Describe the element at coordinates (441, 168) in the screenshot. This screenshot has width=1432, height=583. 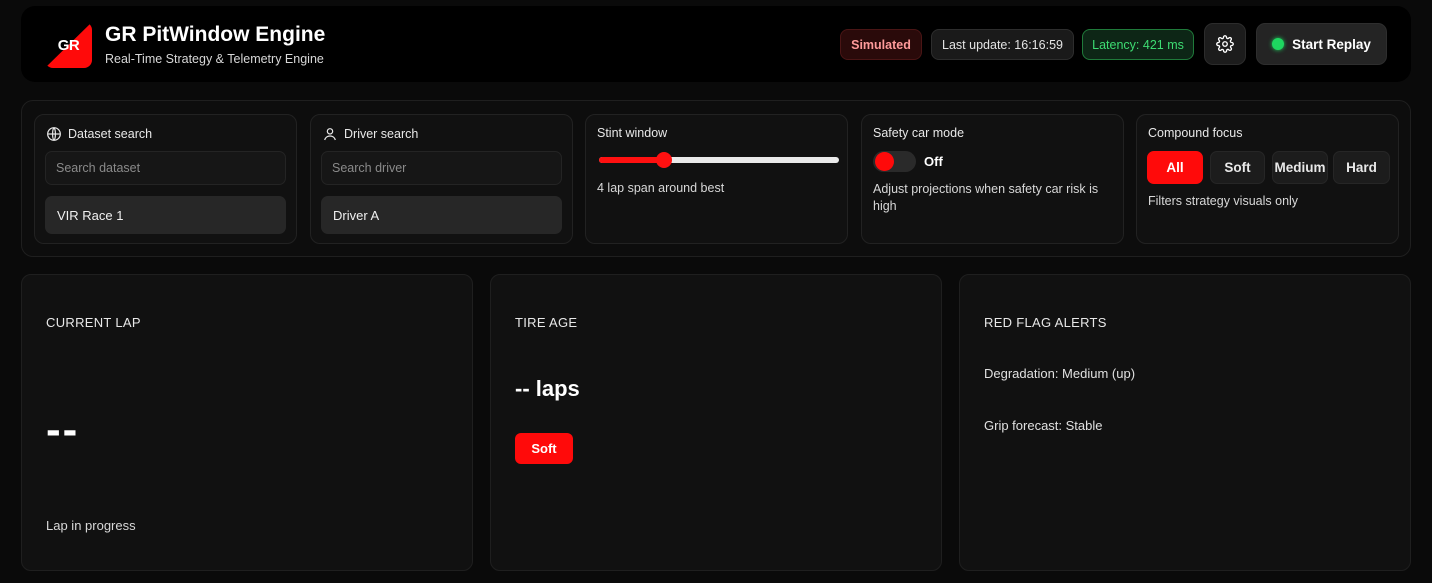
I see `driver-search-input` at that location.